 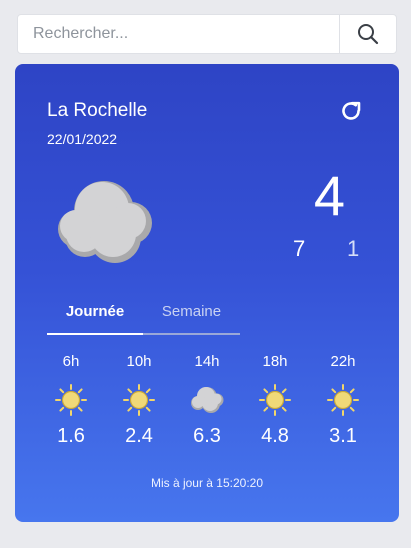 What do you see at coordinates (353, 248) in the screenshot?
I see `min-temperature: 1` at bounding box center [353, 248].